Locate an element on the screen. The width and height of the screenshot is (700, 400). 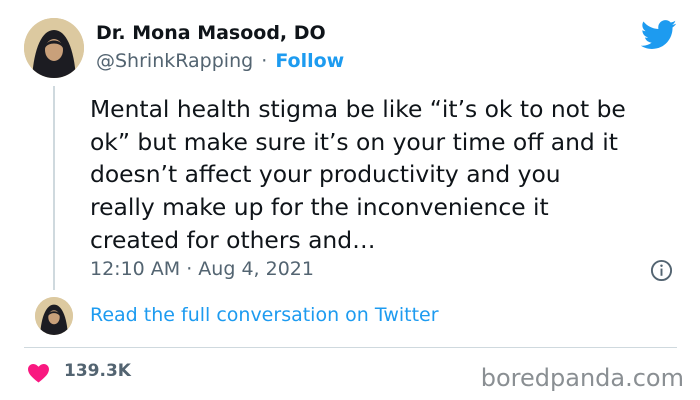
thread-line is located at coordinates (54, 188).